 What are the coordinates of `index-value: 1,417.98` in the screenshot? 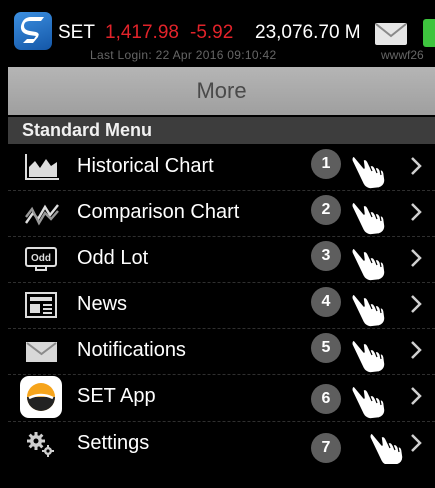 It's located at (142, 32).